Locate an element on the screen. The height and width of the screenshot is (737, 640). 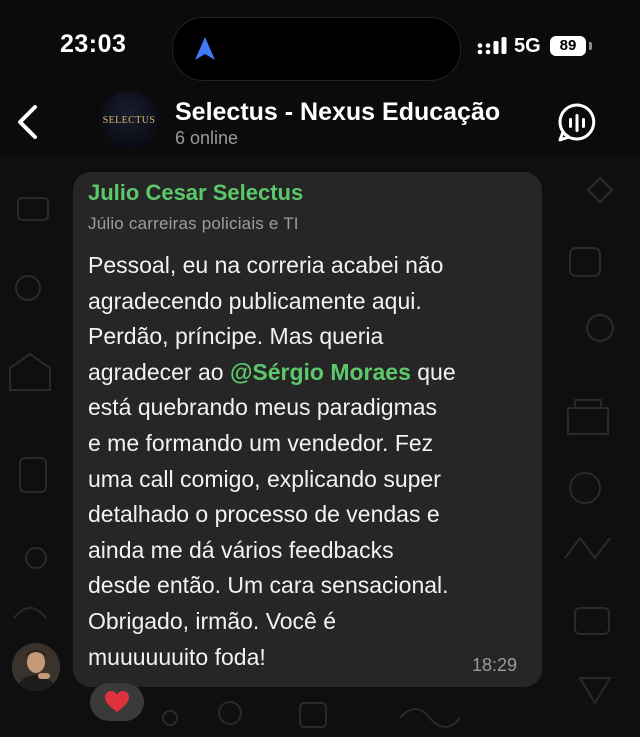
message-line: detalhado o processo de vendas e is located at coordinates (264, 514).